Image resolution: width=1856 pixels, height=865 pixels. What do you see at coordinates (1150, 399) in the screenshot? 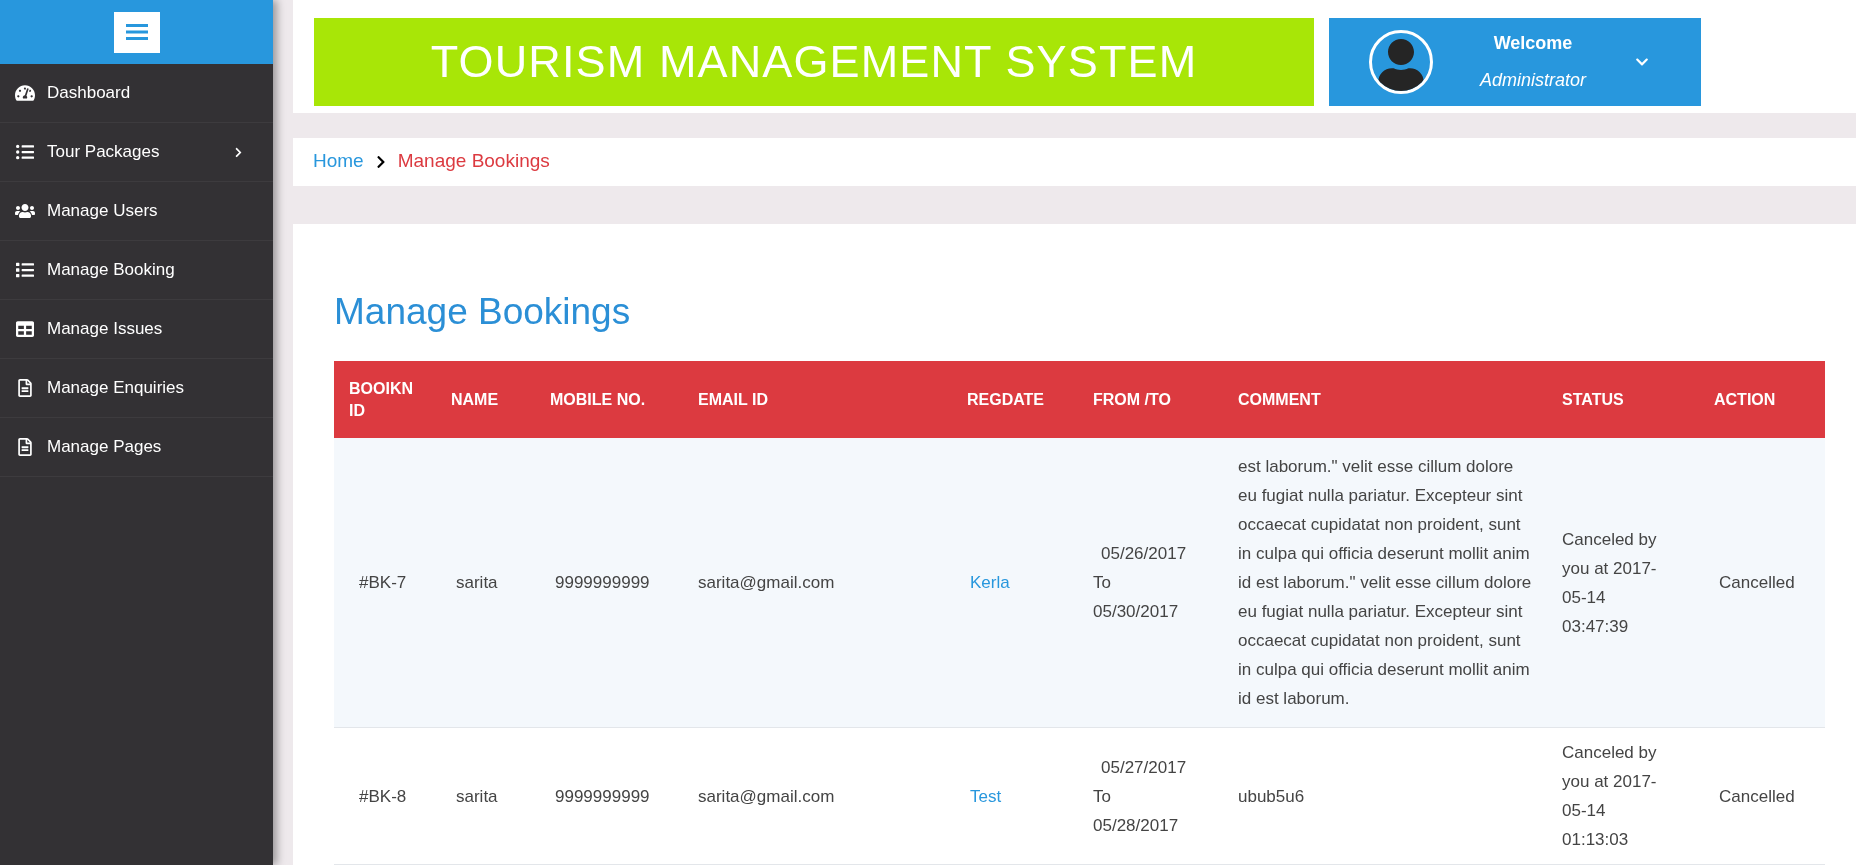
I see `column-header: FROM /TO` at bounding box center [1150, 399].